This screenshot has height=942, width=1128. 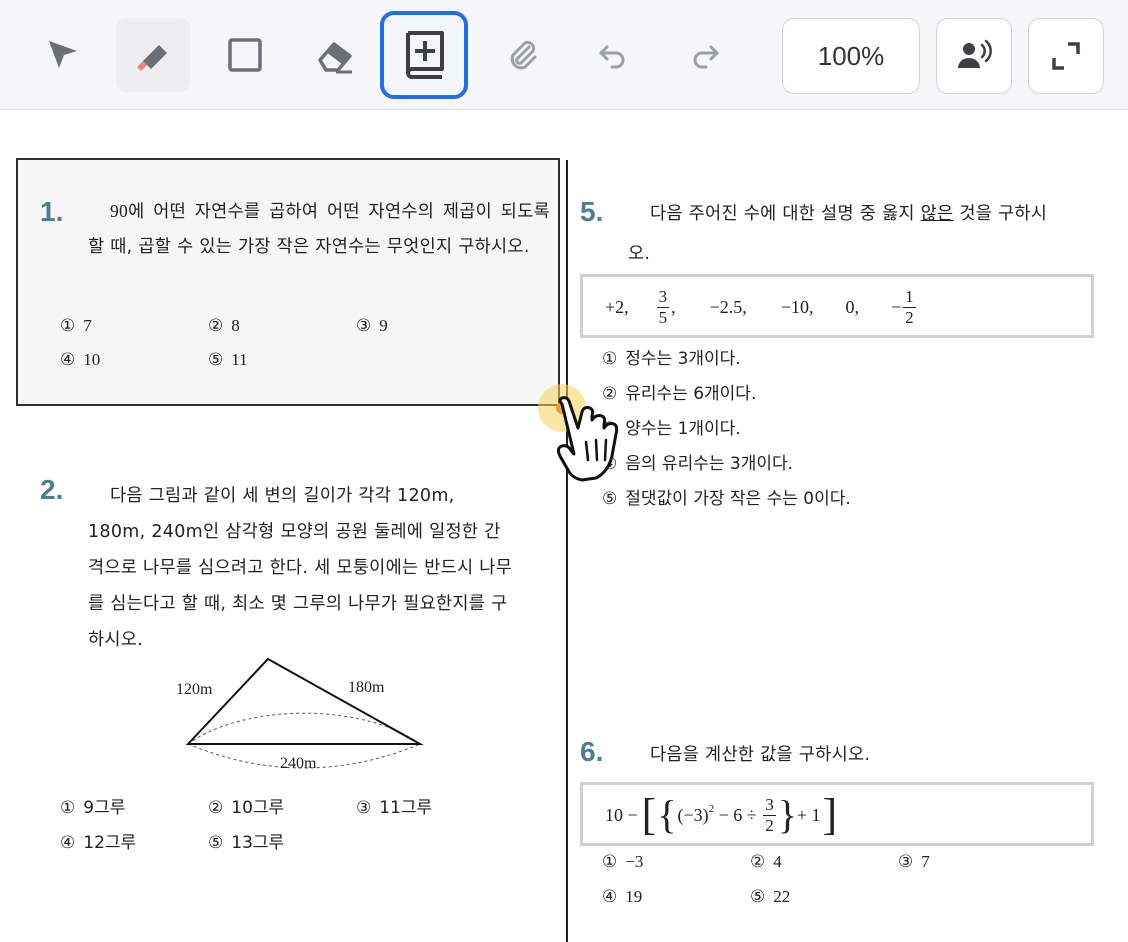 I want to click on zoom-button: 100%, so click(x=851, y=56).